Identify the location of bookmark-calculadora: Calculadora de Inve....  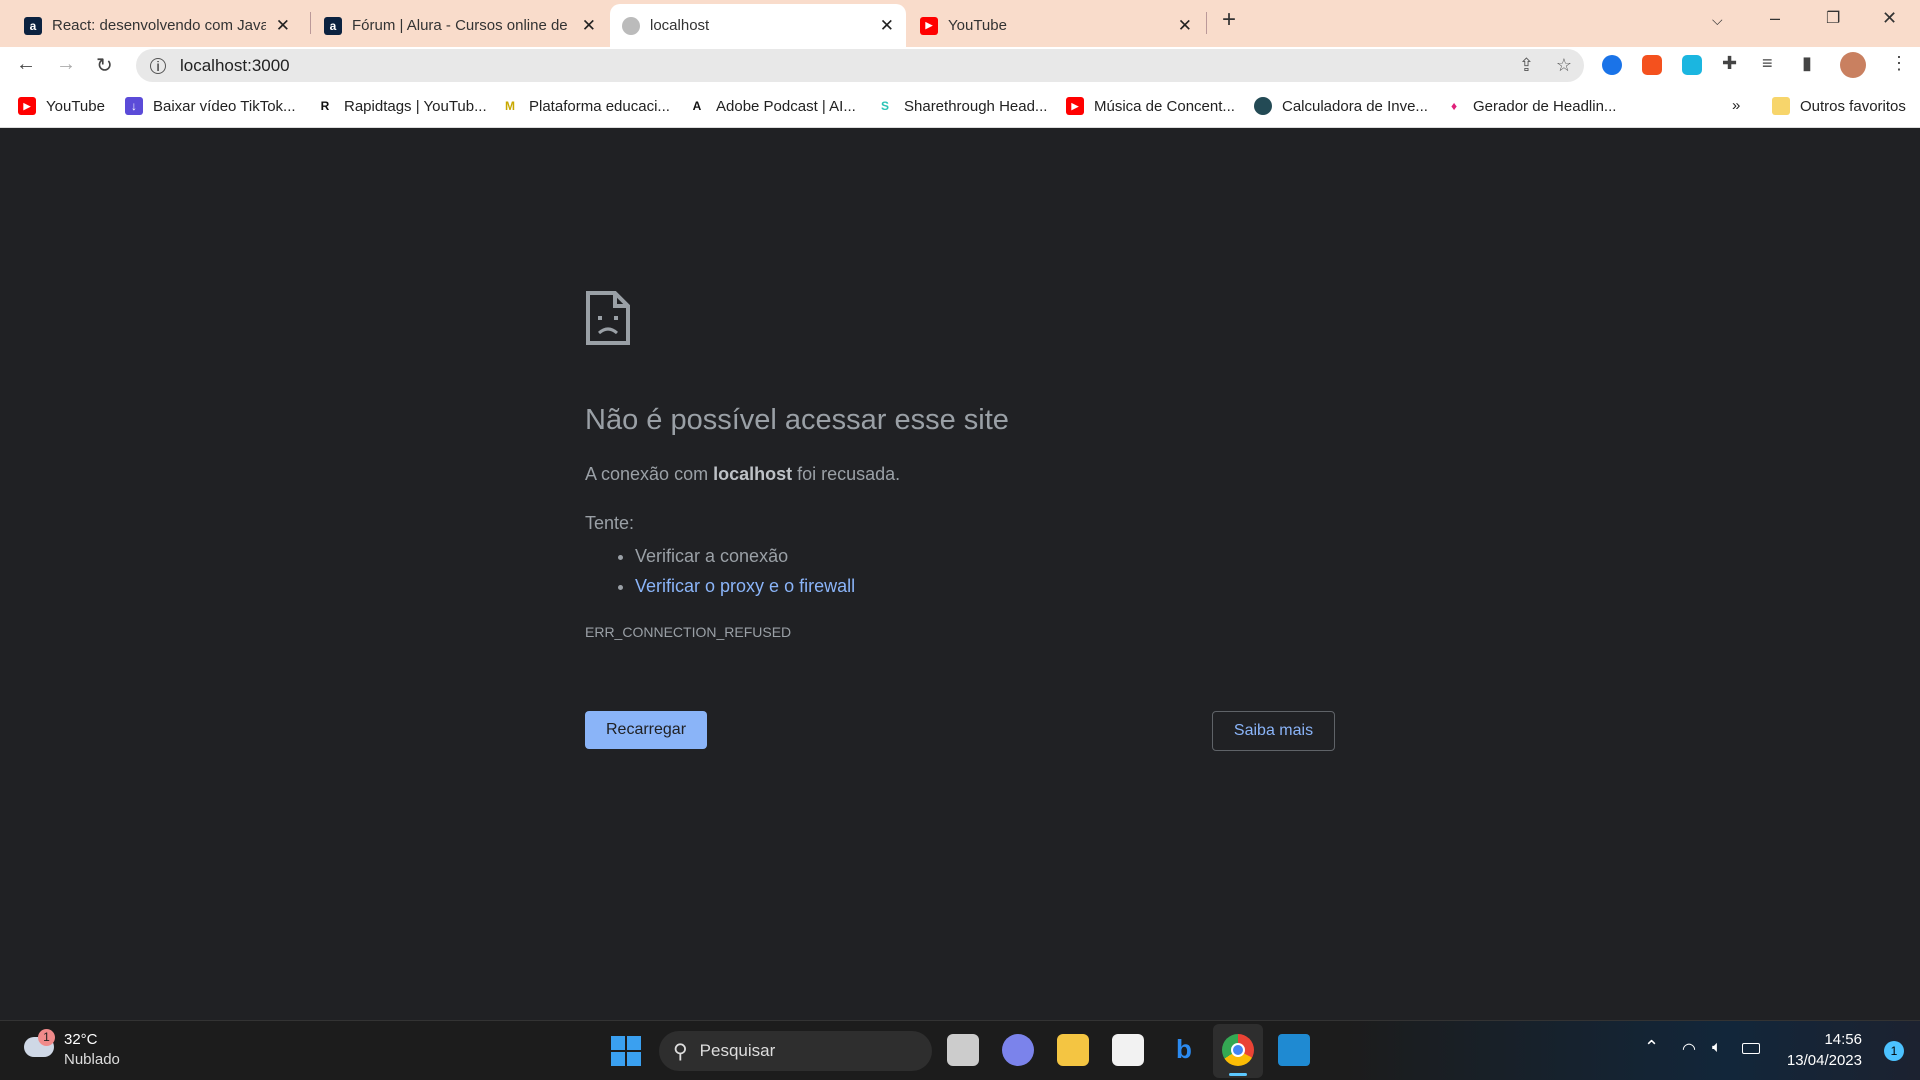
(1341, 106).